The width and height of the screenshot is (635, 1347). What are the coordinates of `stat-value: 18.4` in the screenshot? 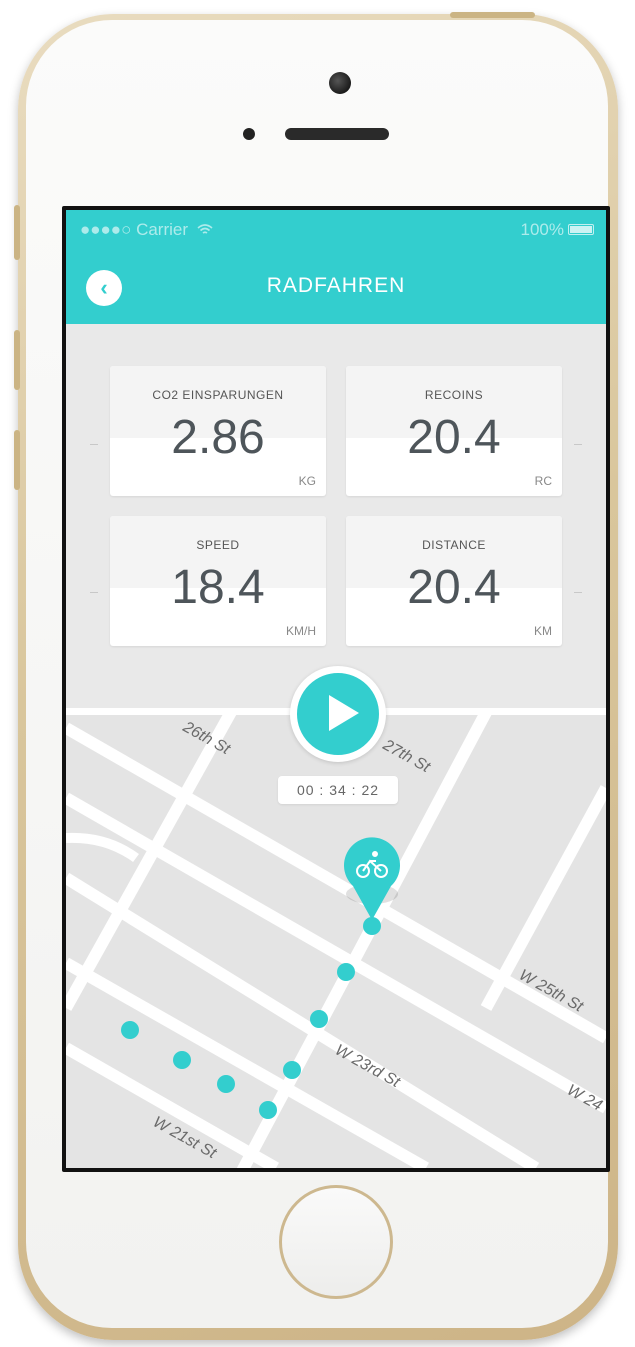 It's located at (218, 587).